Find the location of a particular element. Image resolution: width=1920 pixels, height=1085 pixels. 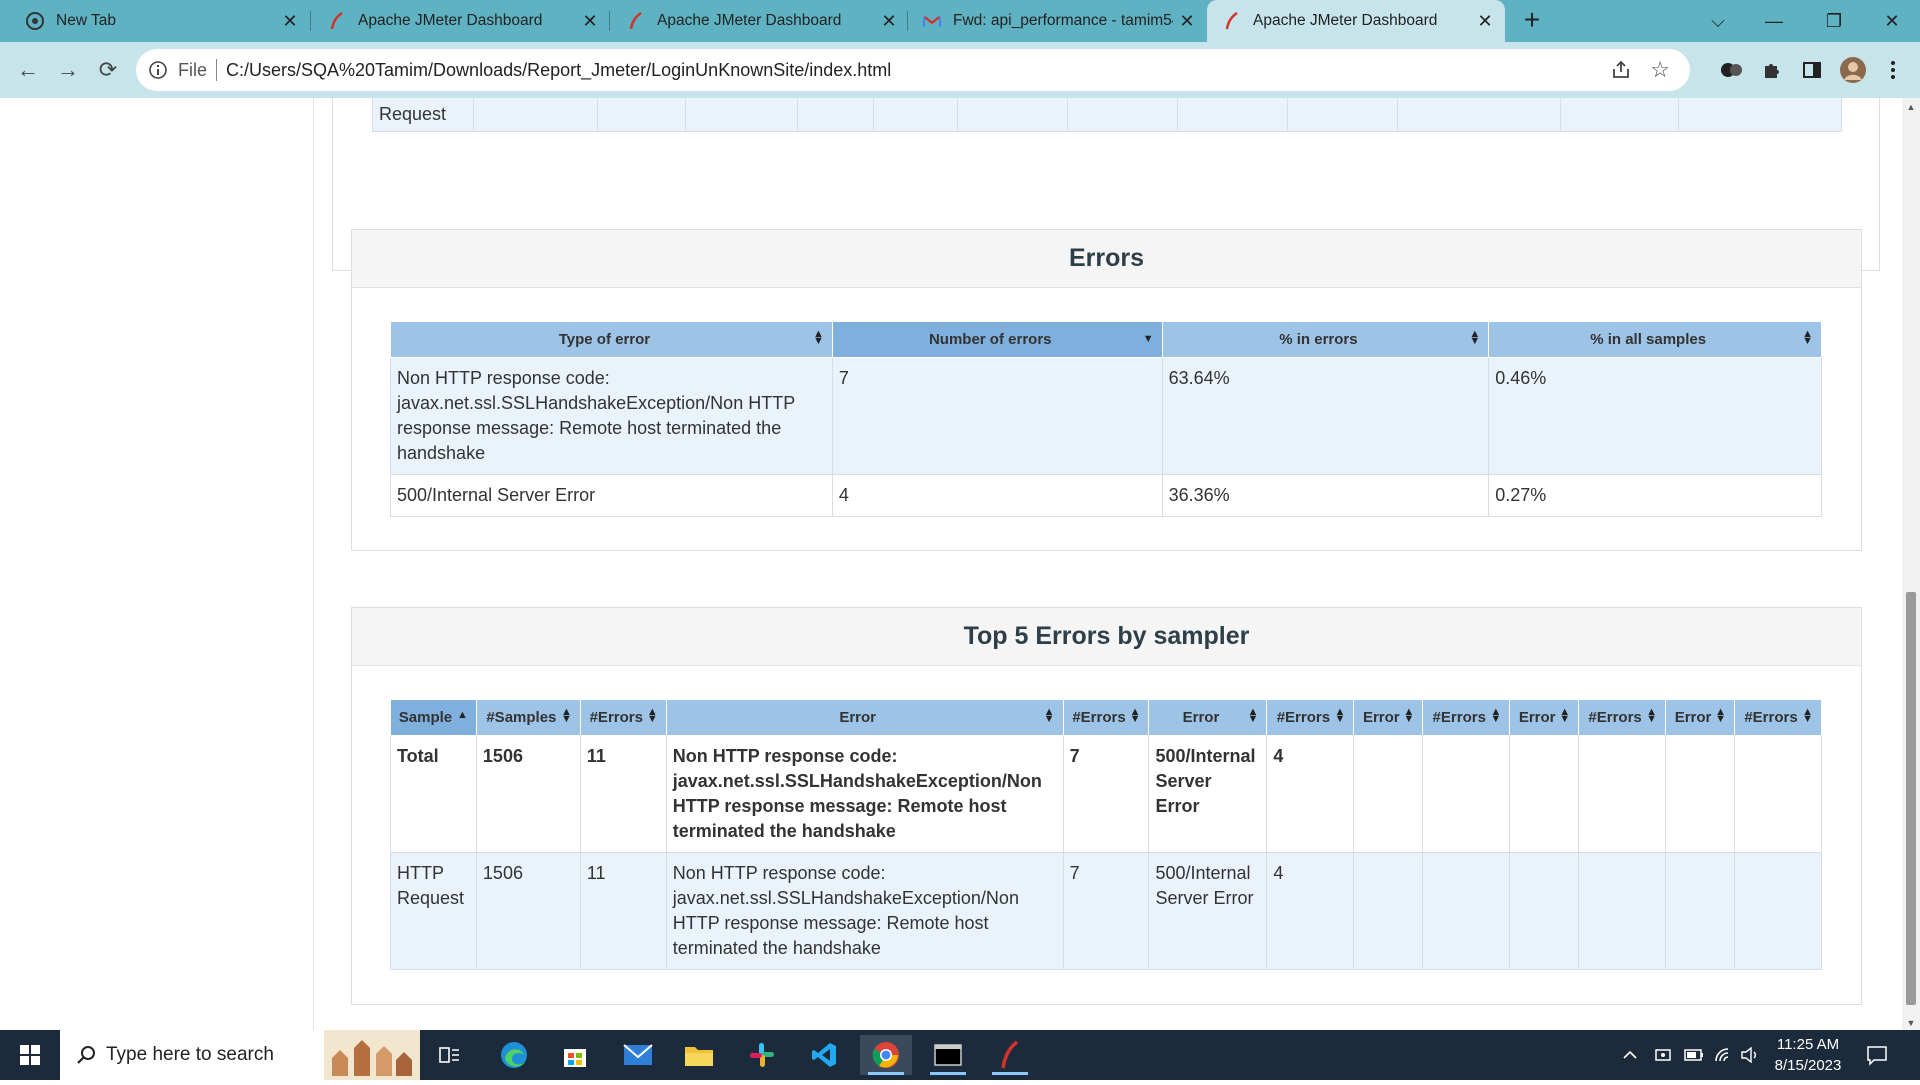

puzzle-extensions-icon is located at coordinates (1772, 70).